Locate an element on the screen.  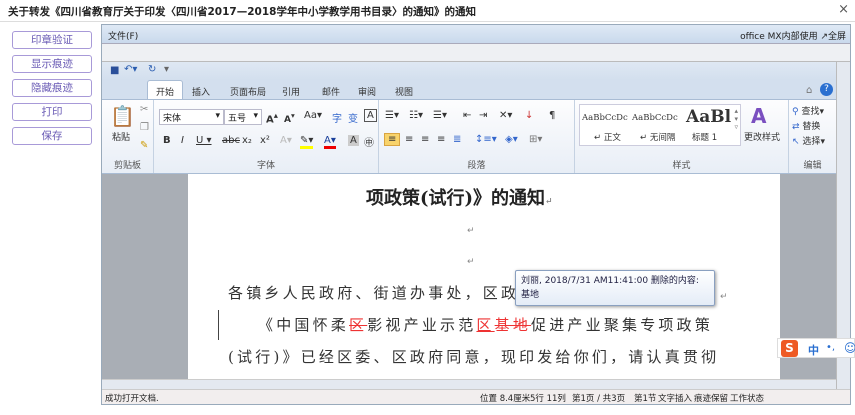
highlight-icon: ✎▾ is located at coordinates (307, 142).